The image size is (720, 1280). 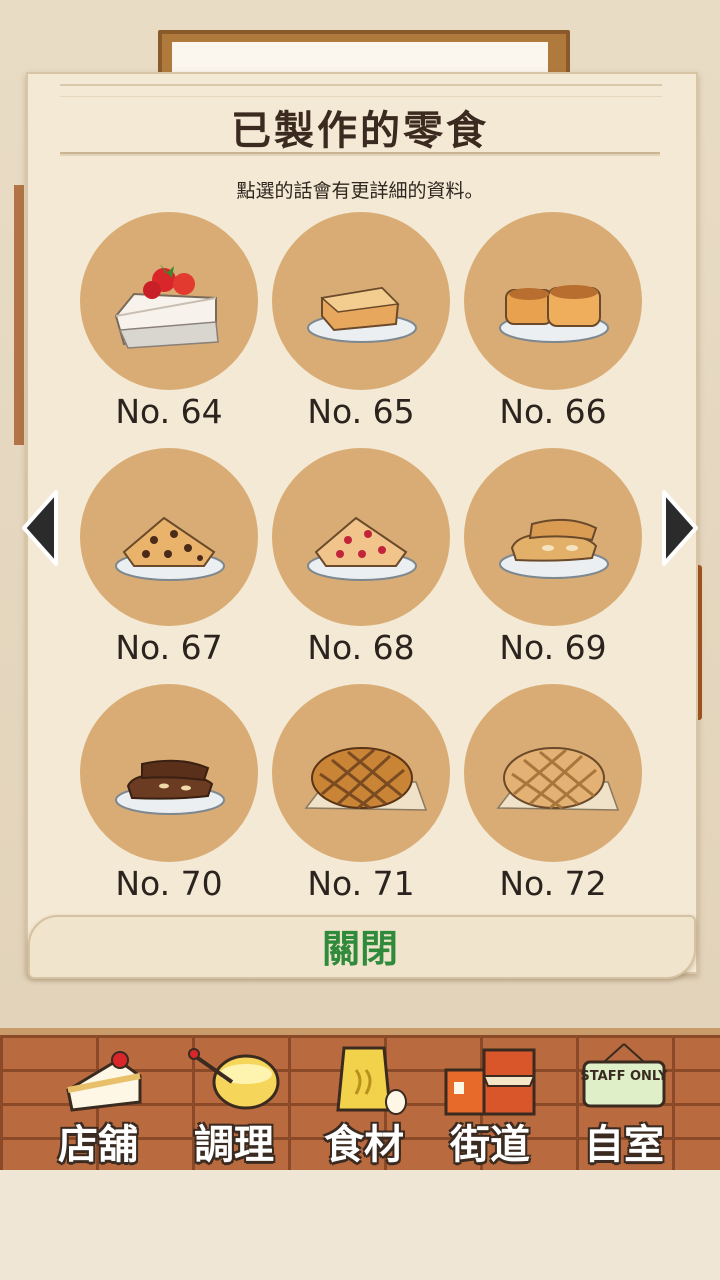 I want to click on snack-number: No. 68, so click(x=361, y=647).